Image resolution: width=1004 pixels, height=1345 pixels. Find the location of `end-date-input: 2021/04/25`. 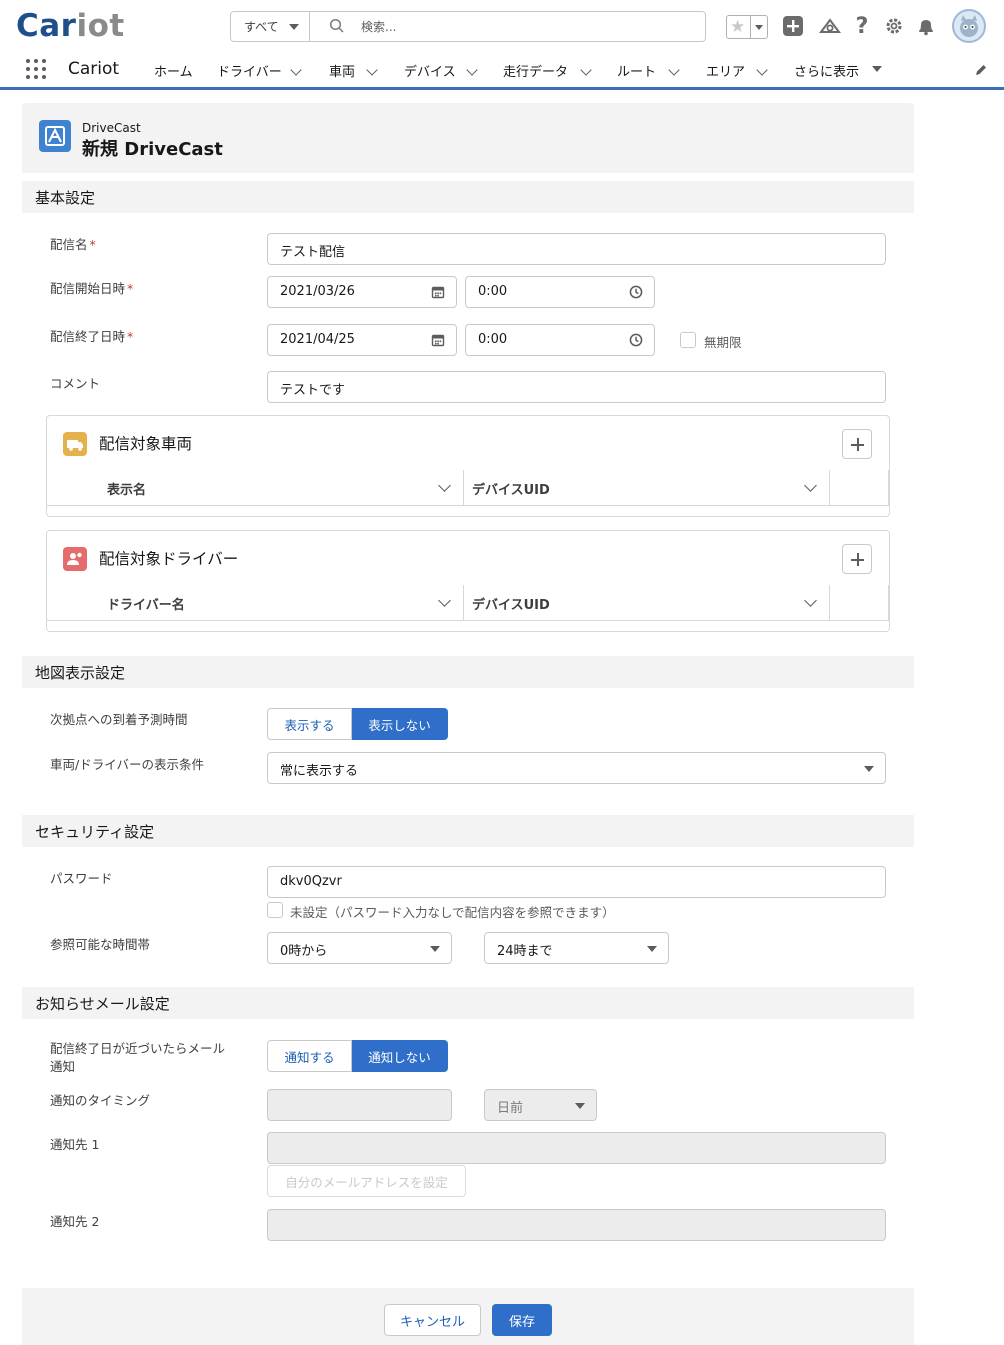

end-date-input: 2021/04/25 is located at coordinates (362, 340).